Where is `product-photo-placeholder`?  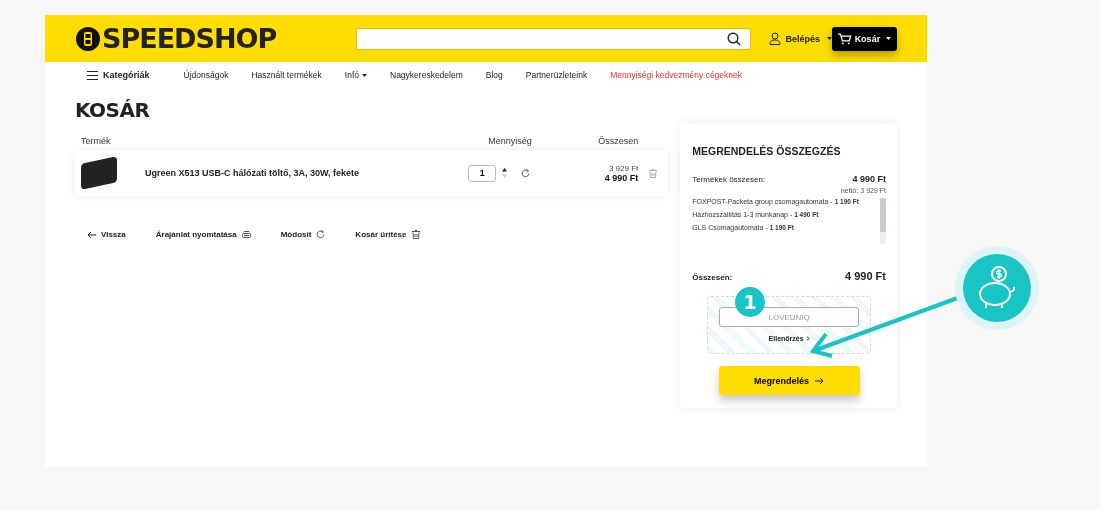 product-photo-placeholder is located at coordinates (99, 173).